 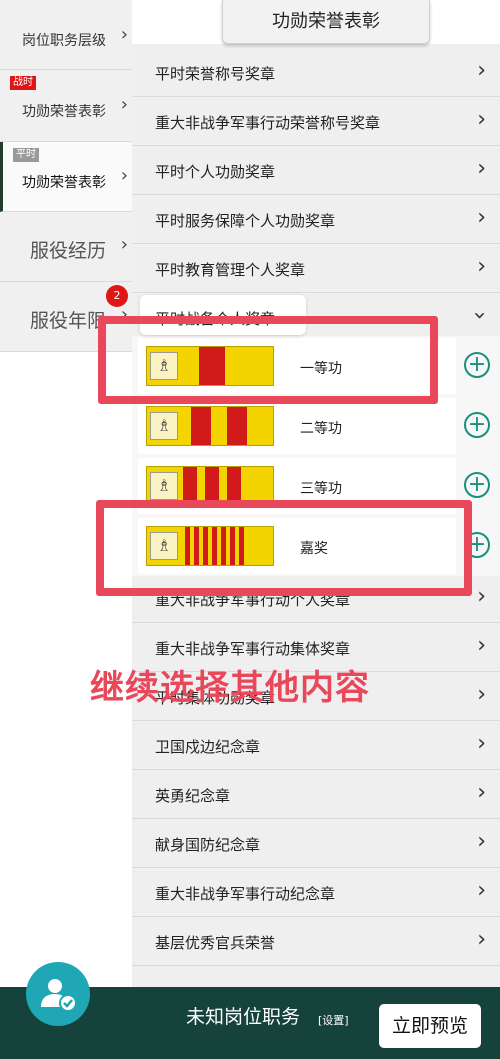 I want to click on medal-card: ♗ 二等功, so click(x=297, y=426).